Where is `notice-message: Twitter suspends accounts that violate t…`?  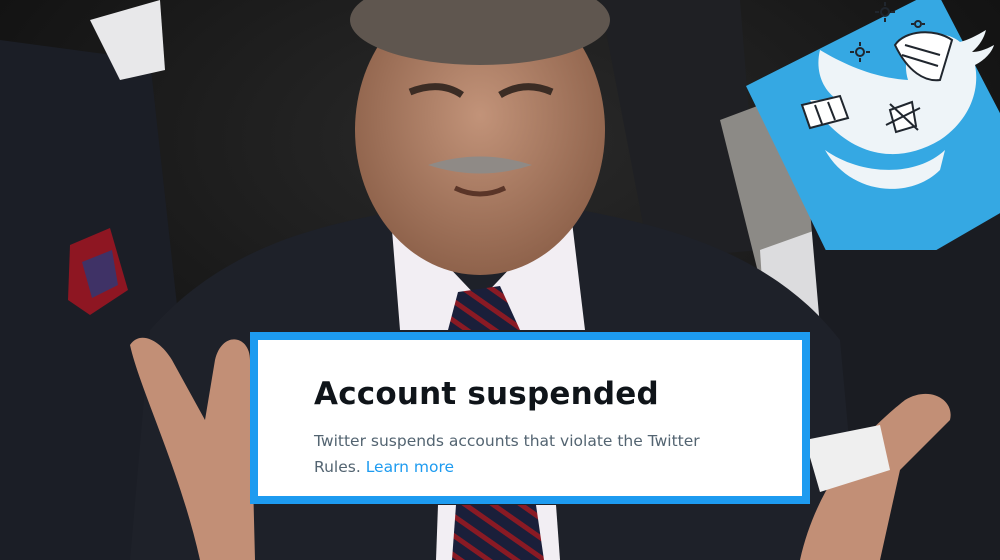
notice-message: Twitter suspends accounts that violate t… is located at coordinates (524, 454).